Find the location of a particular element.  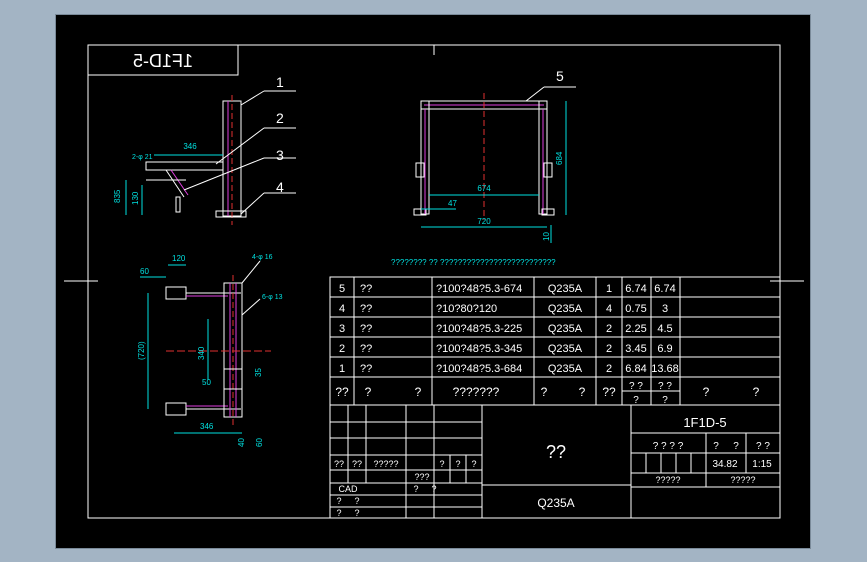

top-dim-width: 720 is located at coordinates (484, 221).